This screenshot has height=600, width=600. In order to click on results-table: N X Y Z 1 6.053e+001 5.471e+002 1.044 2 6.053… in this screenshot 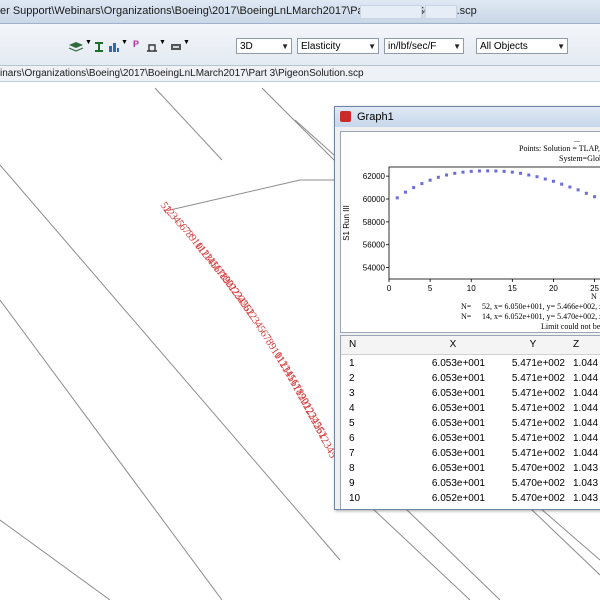, I will do `click(470, 422)`.